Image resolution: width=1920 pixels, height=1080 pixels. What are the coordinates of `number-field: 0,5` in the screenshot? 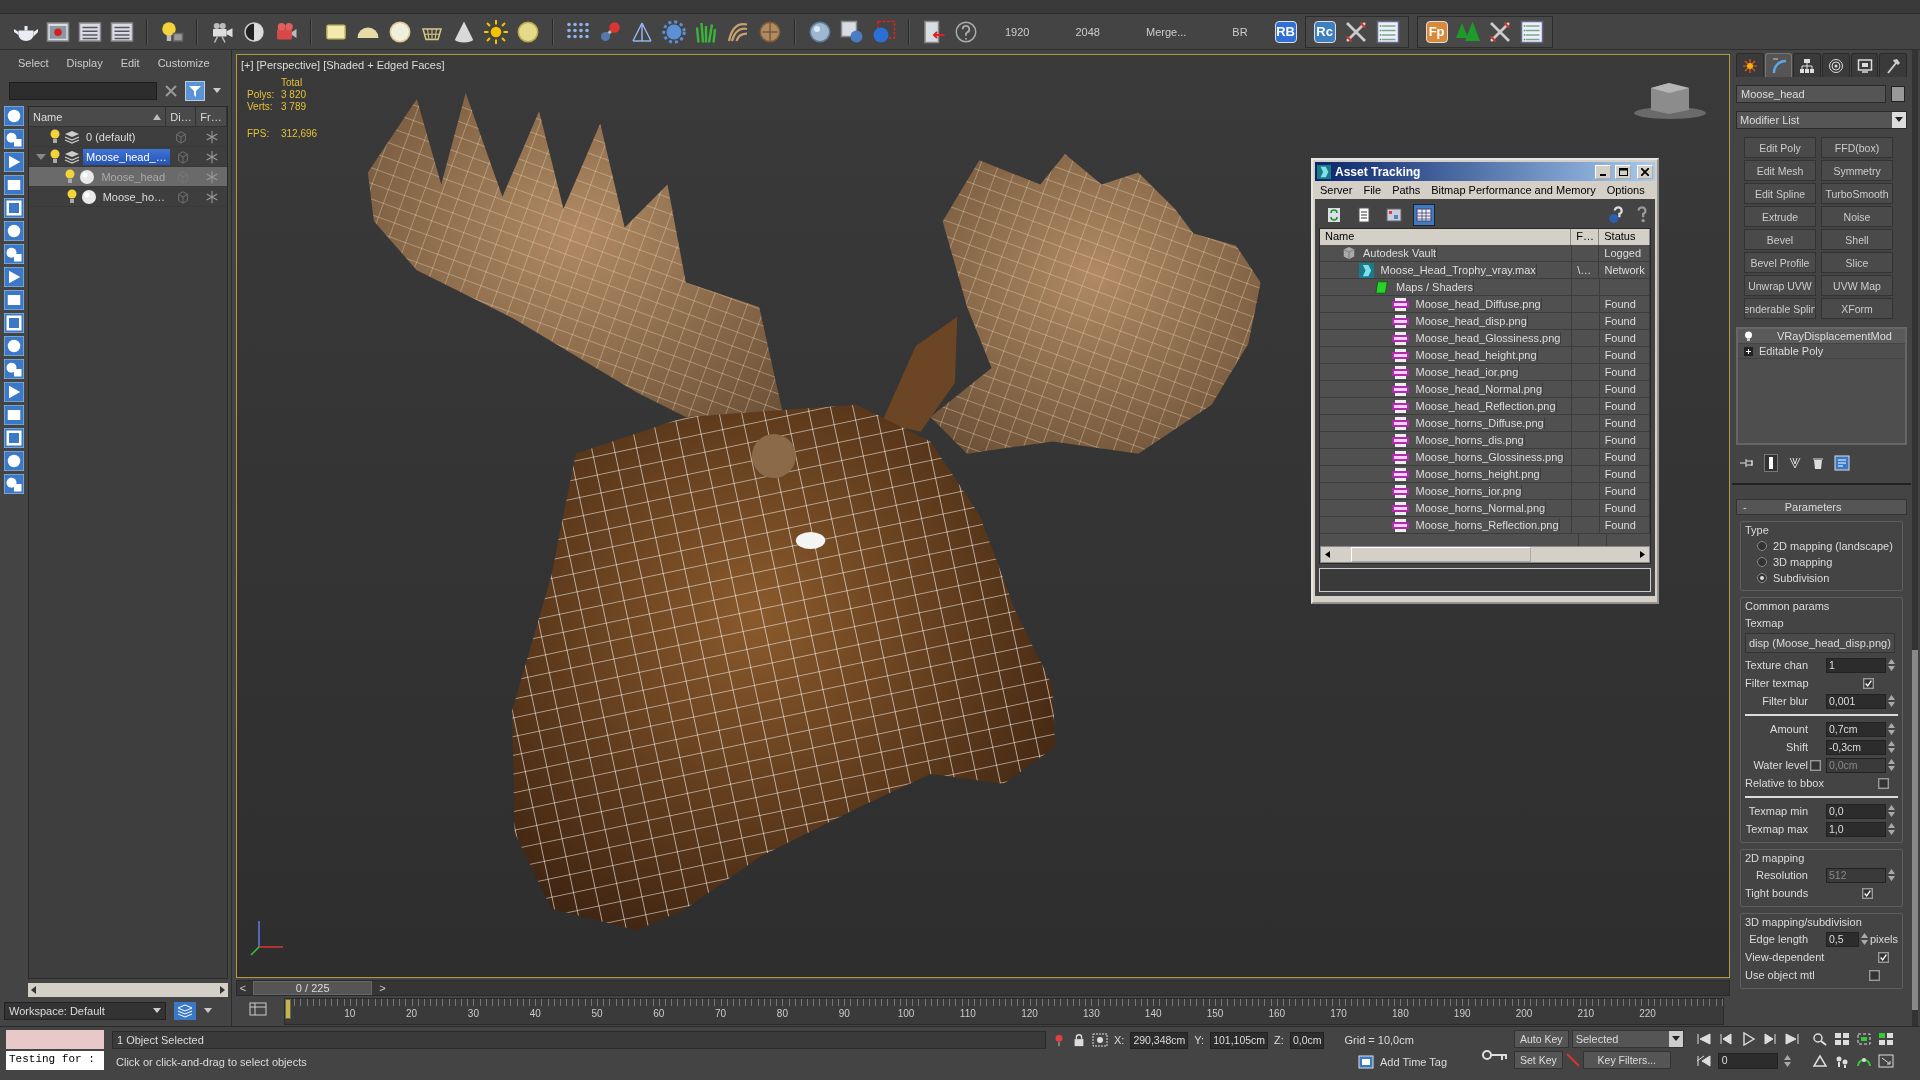 It's located at (1842, 939).